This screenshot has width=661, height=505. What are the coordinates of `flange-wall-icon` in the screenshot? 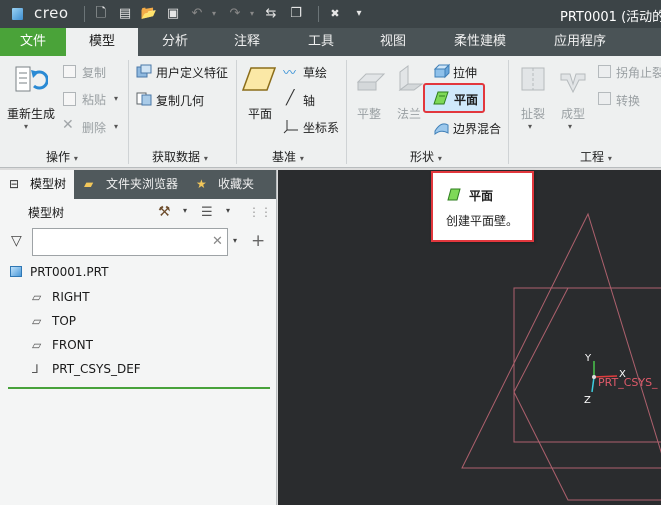 It's located at (409, 79).